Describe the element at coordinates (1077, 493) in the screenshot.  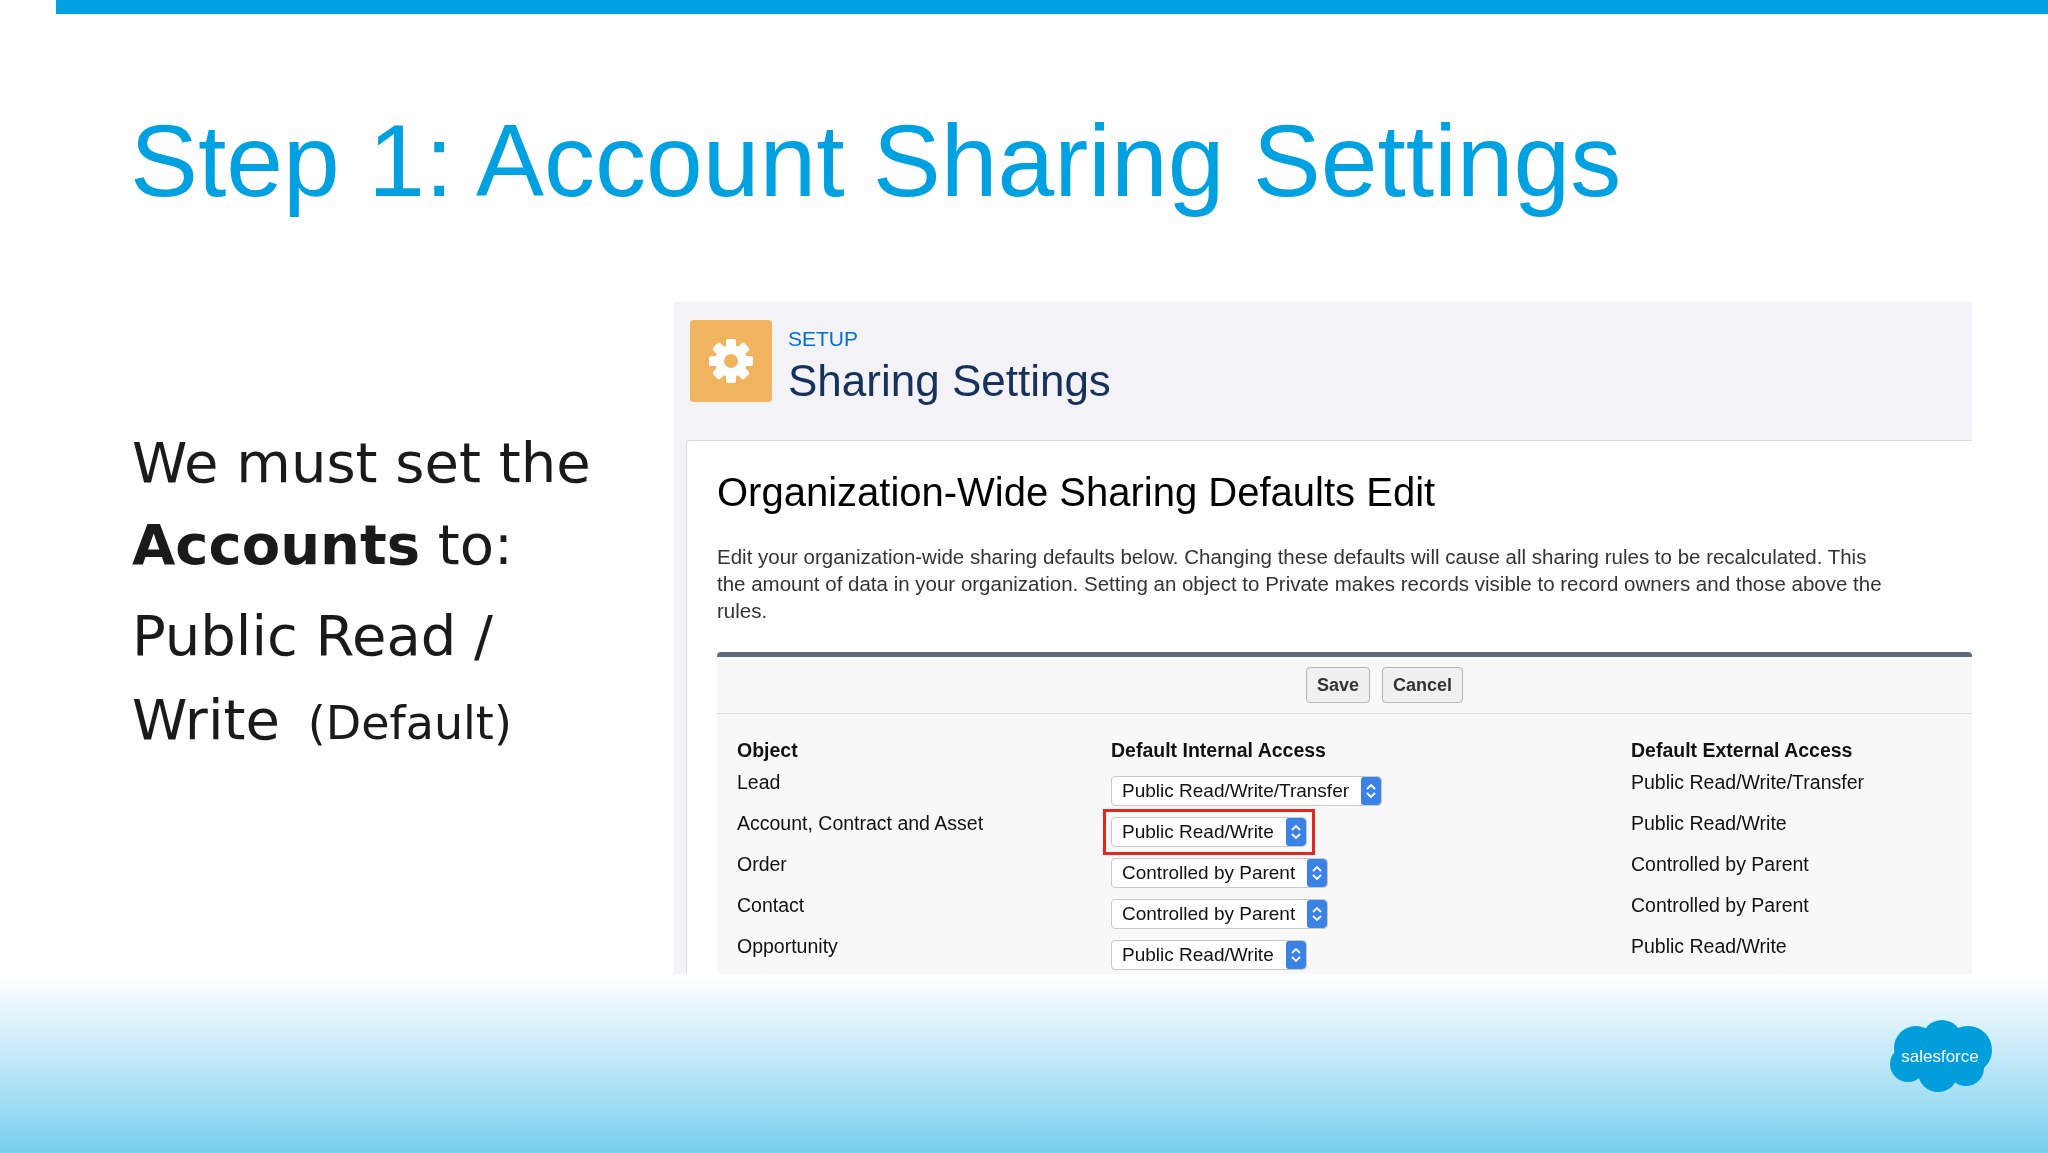
I see `card-title: Organization-Wide Sharing Defaults Edit` at that location.